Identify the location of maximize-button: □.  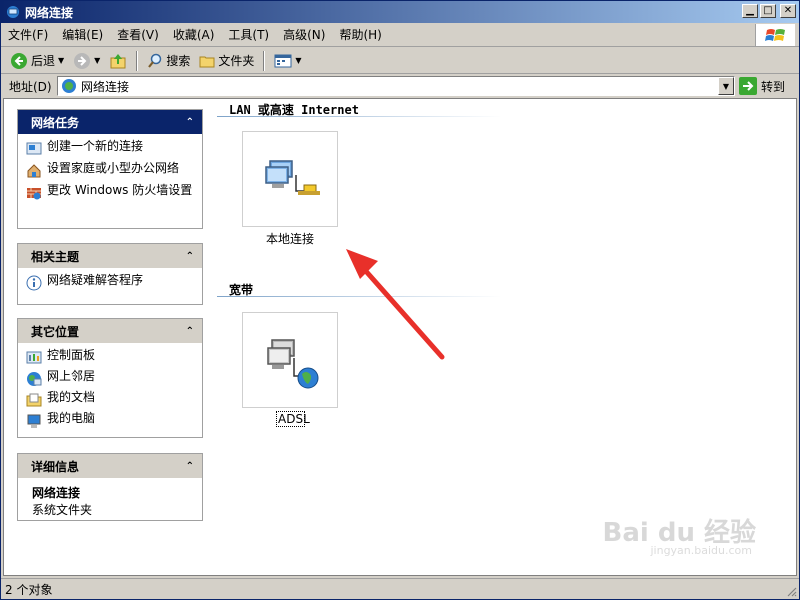
(768, 11).